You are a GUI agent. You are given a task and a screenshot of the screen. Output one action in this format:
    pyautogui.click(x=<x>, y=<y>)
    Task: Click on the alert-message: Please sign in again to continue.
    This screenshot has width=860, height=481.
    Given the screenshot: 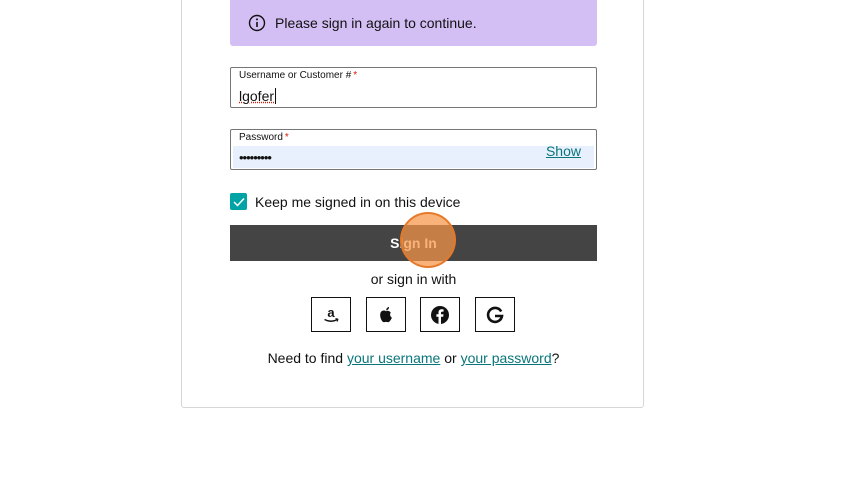 What is the action you would take?
    pyautogui.click(x=376, y=23)
    